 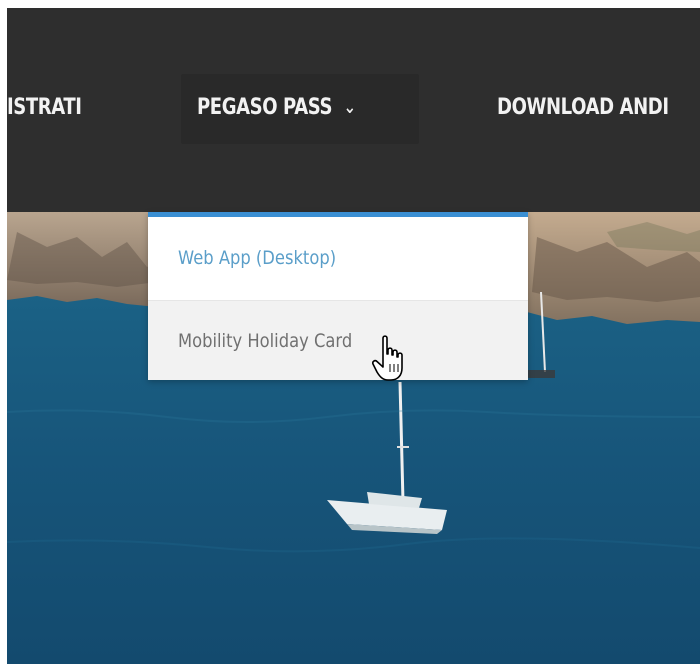 I want to click on nav-item-label: ISTRATI, so click(x=44, y=107).